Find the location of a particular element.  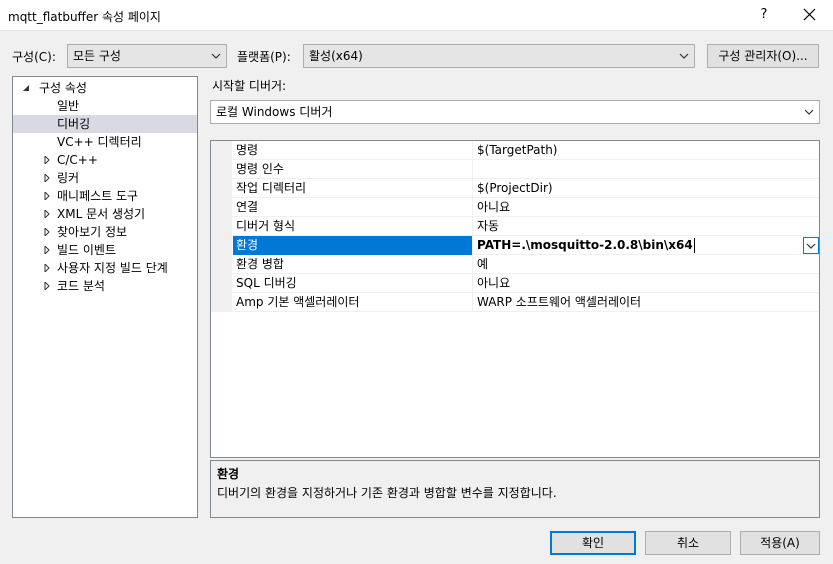

property-name: SQL 디버깅 is located at coordinates (354, 283).